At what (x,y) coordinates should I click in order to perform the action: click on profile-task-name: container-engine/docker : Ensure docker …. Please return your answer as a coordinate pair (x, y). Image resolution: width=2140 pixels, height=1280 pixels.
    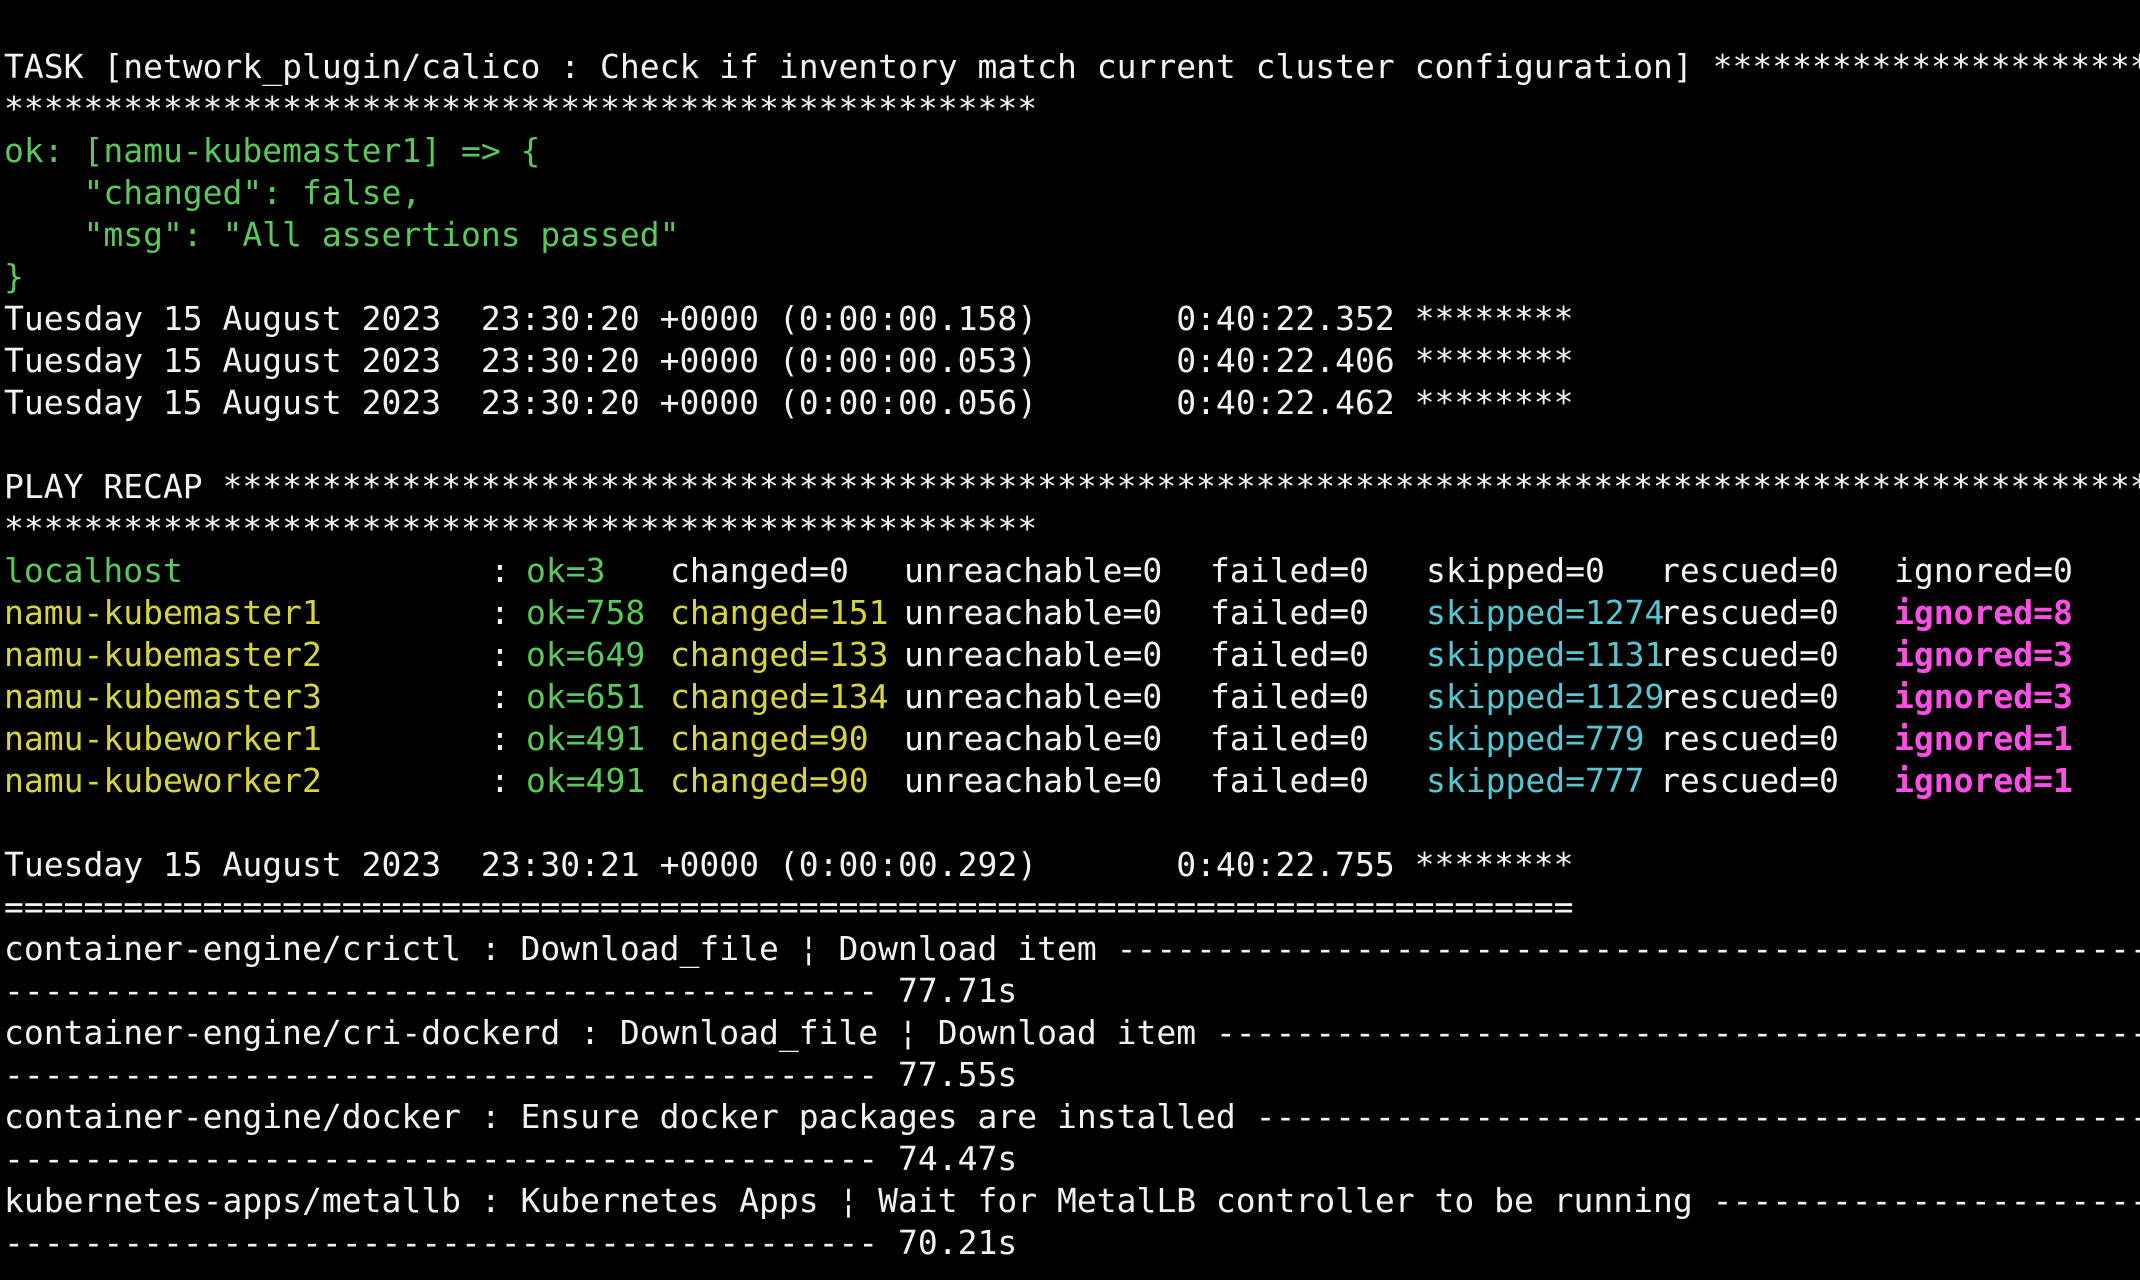
    Looking at the image, I should click on (1072, 1116).